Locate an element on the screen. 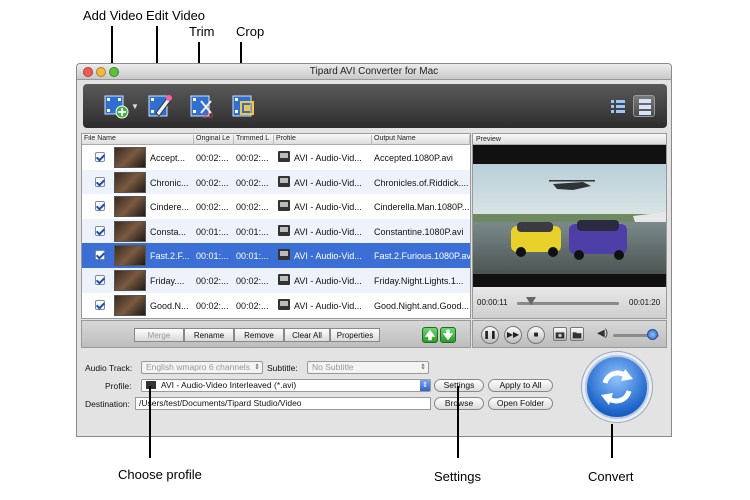  trim-button: 2:0 is located at coordinates (202, 106).